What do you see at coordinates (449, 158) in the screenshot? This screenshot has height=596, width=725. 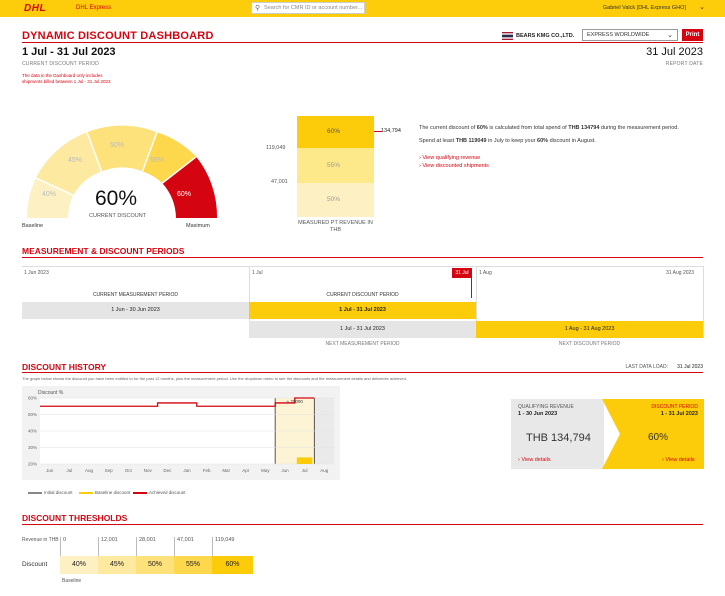 I see `view-qualifying-revenue-link: › View qualifying revenue` at bounding box center [449, 158].